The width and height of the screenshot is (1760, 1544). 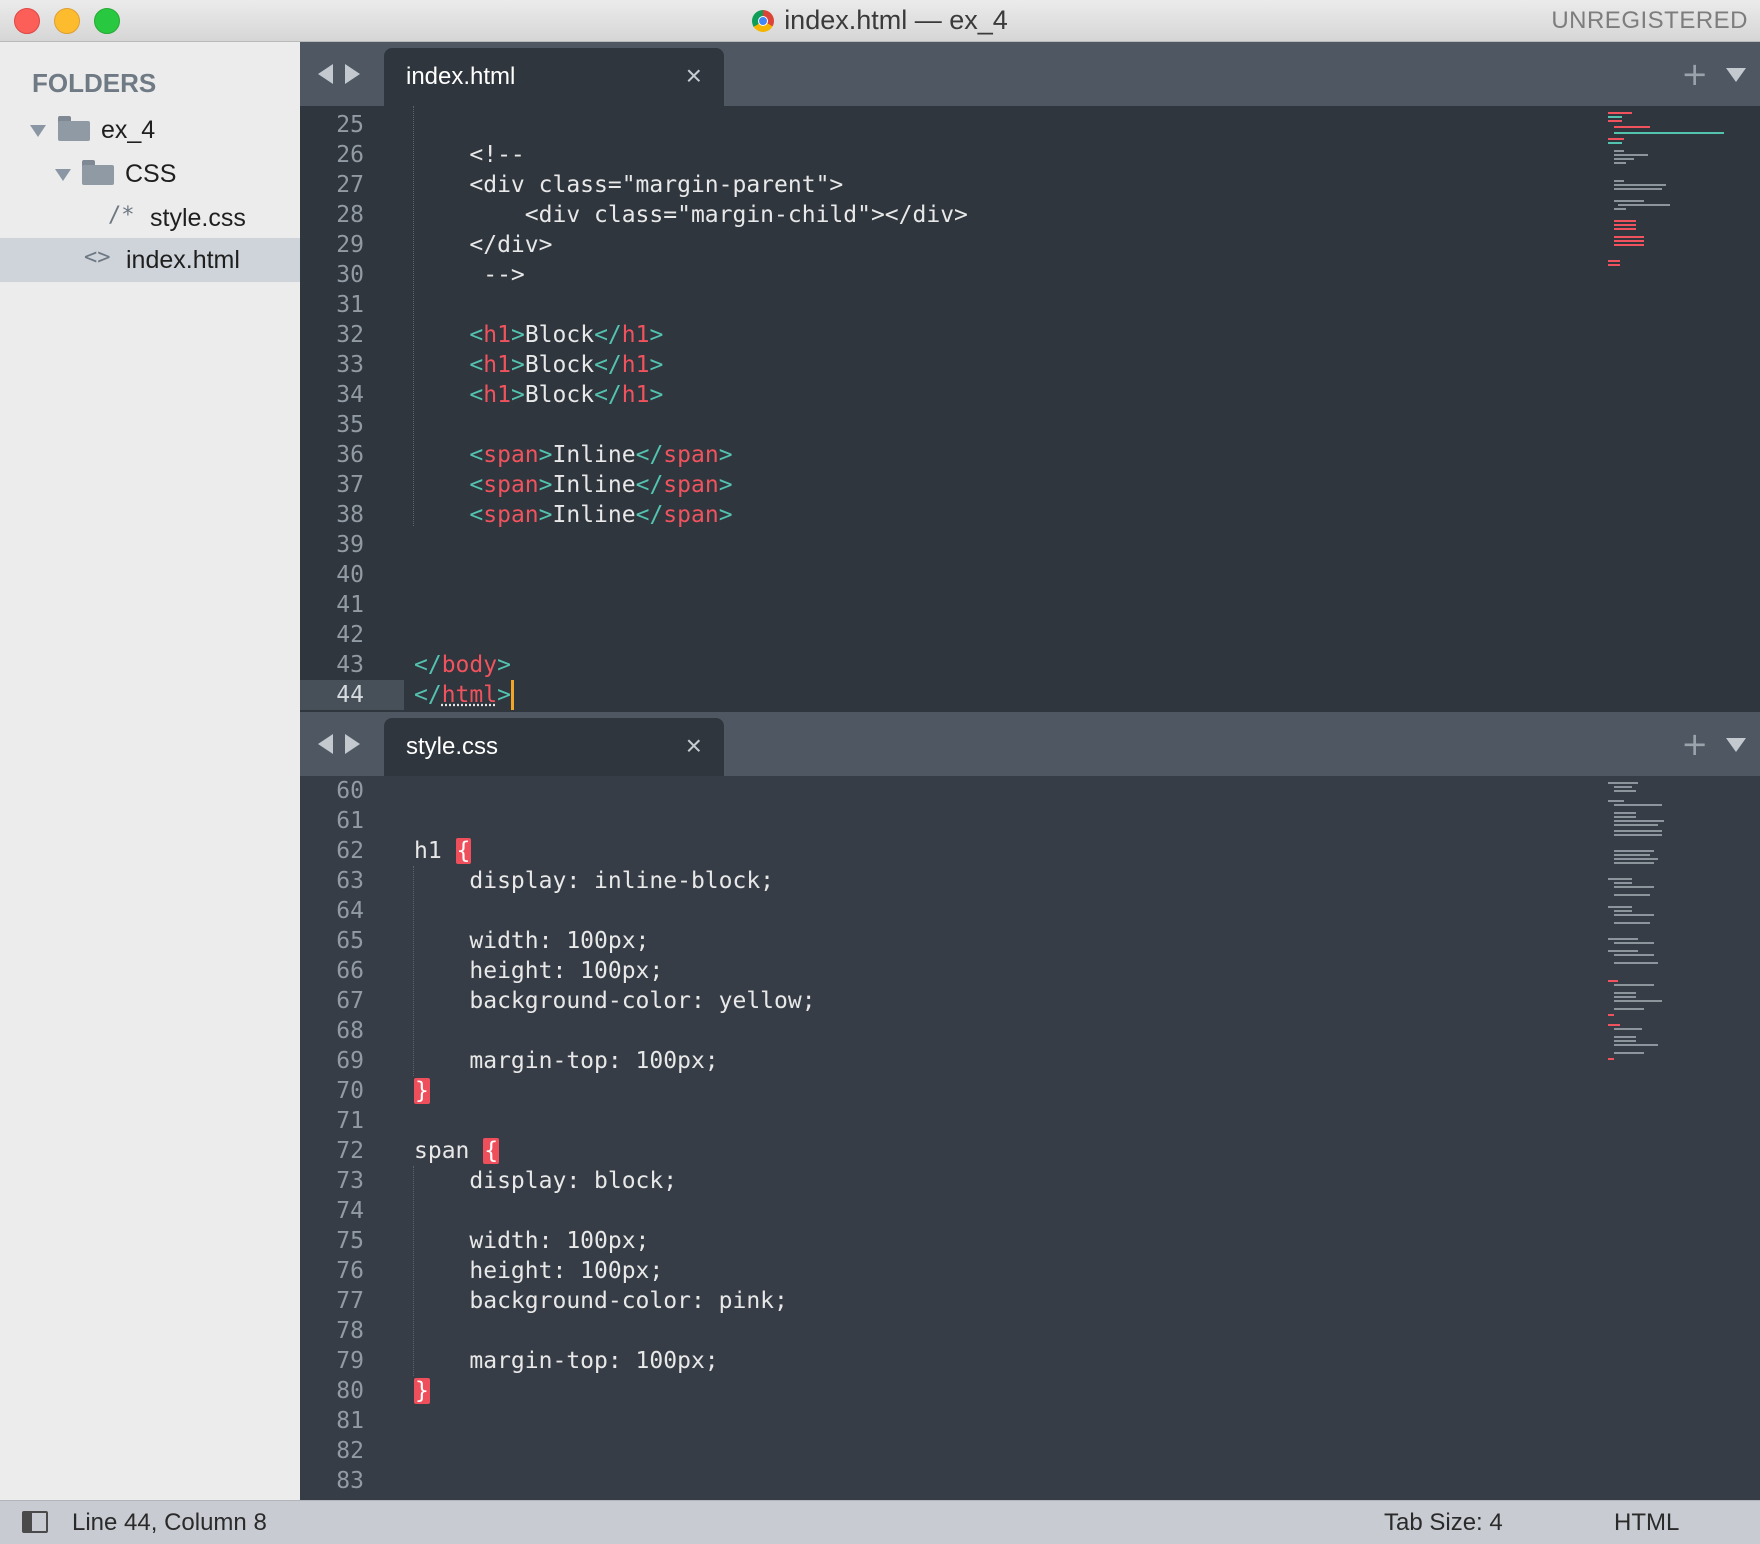 I want to click on code-line: 36 <span>Inline</span>, so click(x=1030, y=455).